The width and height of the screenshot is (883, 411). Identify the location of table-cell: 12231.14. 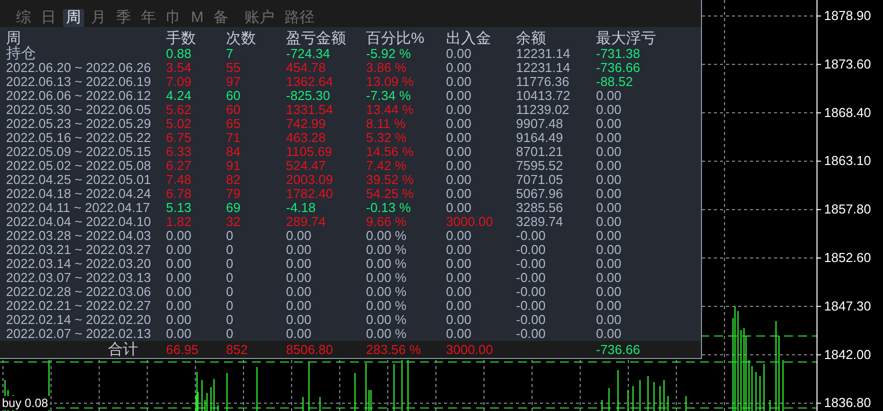
(543, 68).